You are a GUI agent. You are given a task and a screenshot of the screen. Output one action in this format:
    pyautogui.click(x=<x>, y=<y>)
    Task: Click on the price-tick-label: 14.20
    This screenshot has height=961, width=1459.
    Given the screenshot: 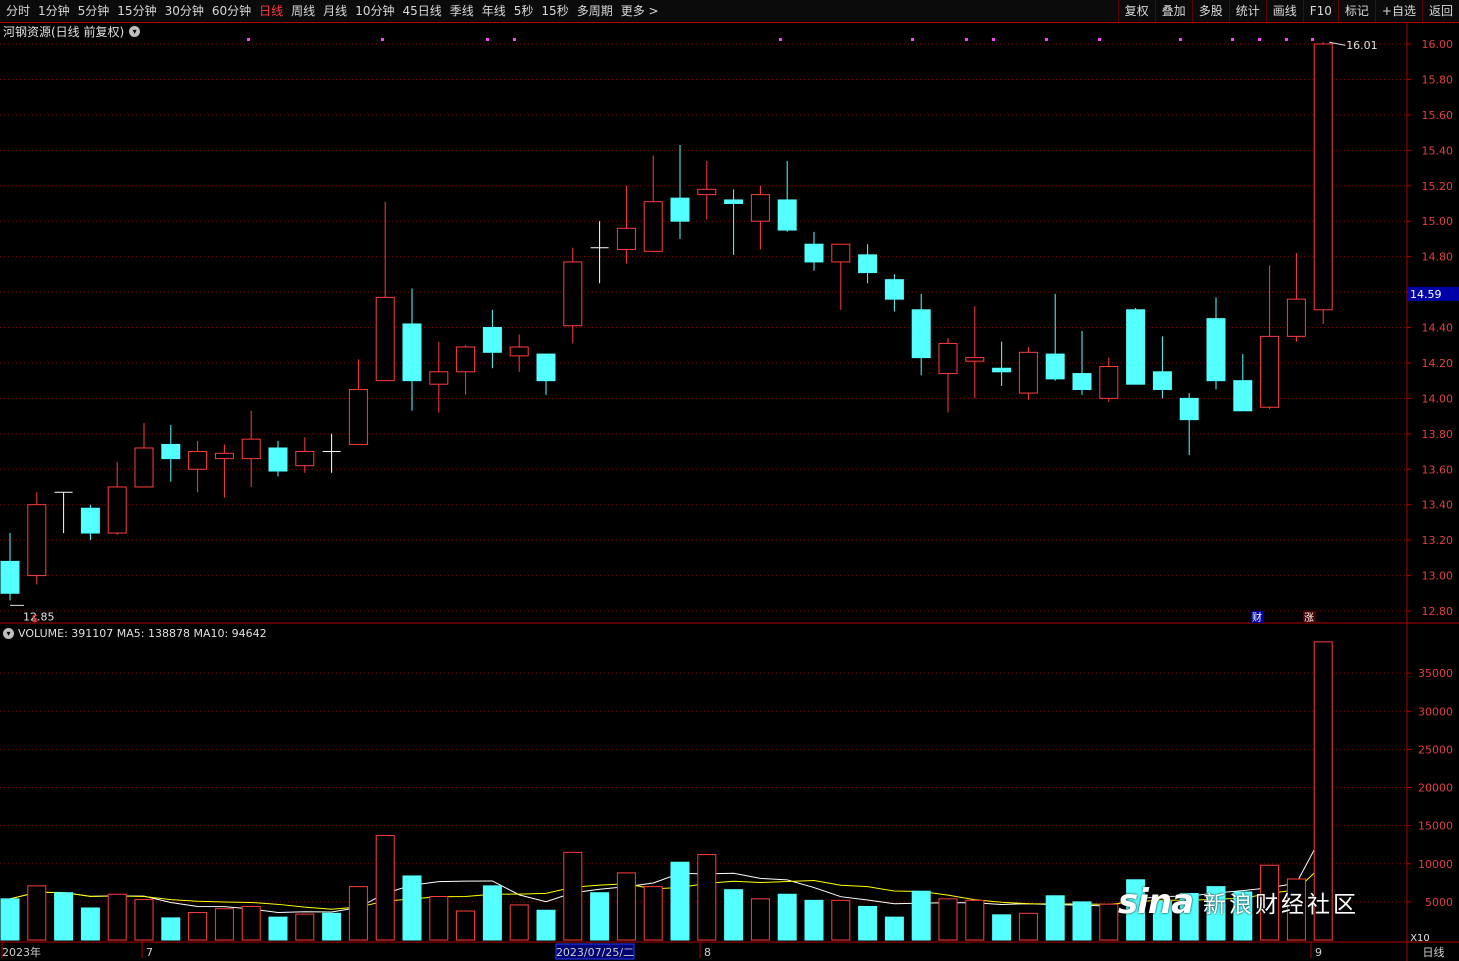 What is the action you would take?
    pyautogui.click(x=1438, y=363)
    